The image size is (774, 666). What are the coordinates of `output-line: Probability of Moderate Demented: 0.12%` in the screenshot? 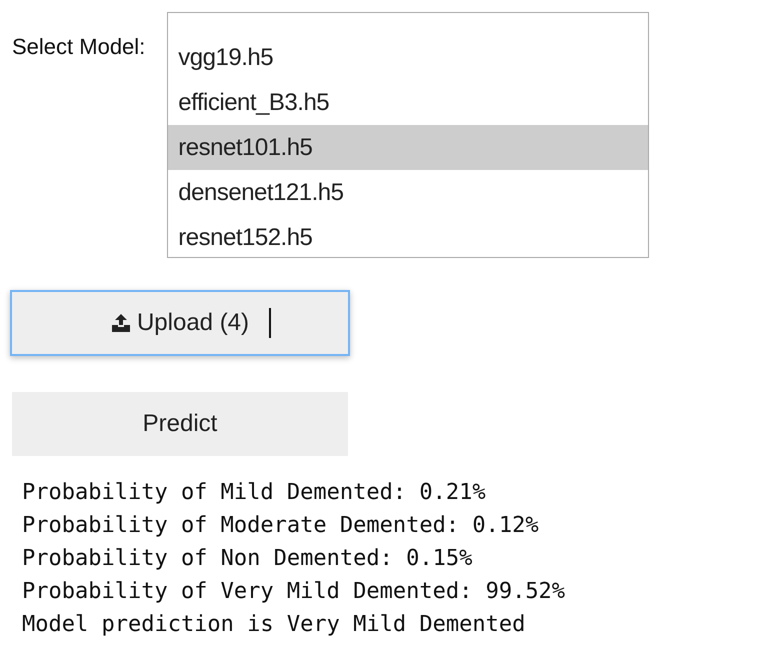 It's located at (281, 526).